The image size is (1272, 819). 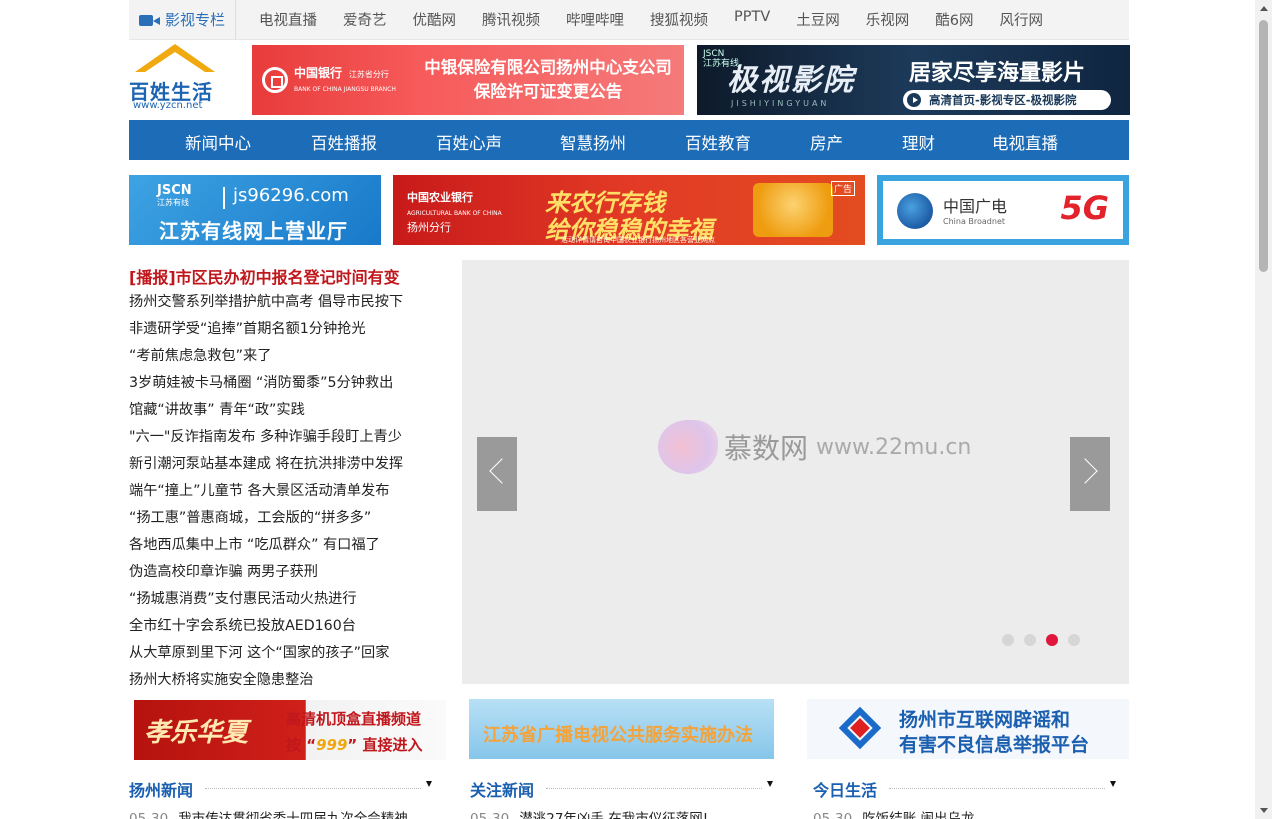 What do you see at coordinates (915, 211) in the screenshot?
I see `globe-icon` at bounding box center [915, 211].